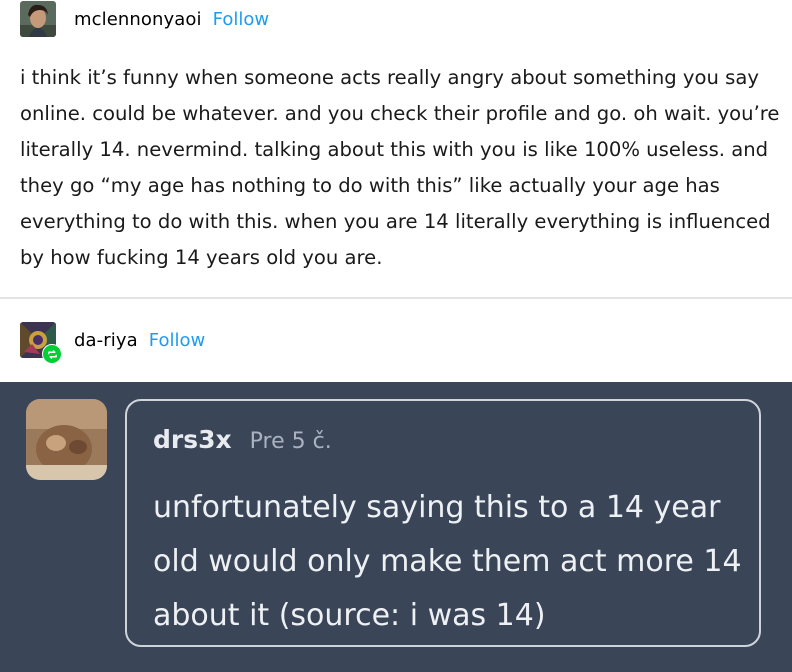 The height and width of the screenshot is (672, 792). What do you see at coordinates (290, 441) in the screenshot?
I see `comment-timestamp: Pre 5 č.` at bounding box center [290, 441].